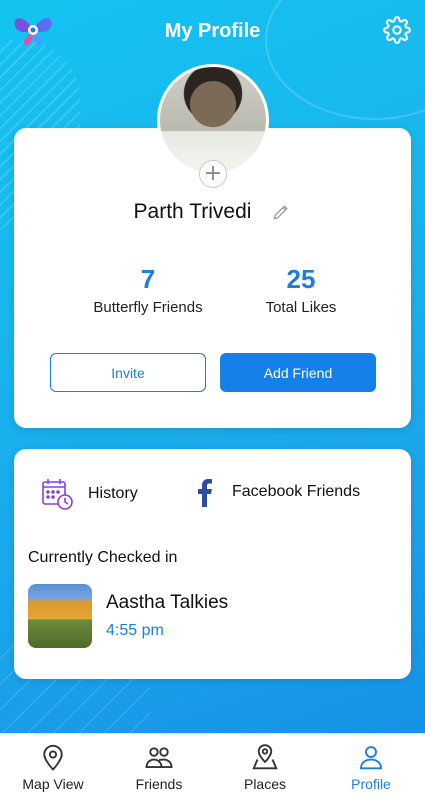 This screenshot has height=800, width=425. What do you see at coordinates (205, 493) in the screenshot?
I see `facebook-icon` at bounding box center [205, 493].